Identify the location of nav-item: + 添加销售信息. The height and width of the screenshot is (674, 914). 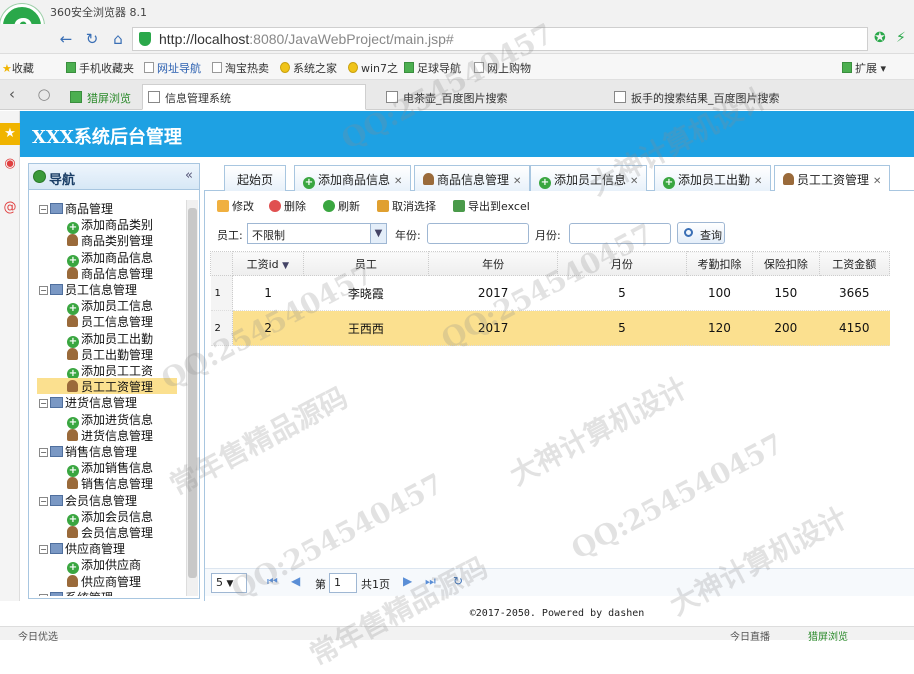
(110, 468).